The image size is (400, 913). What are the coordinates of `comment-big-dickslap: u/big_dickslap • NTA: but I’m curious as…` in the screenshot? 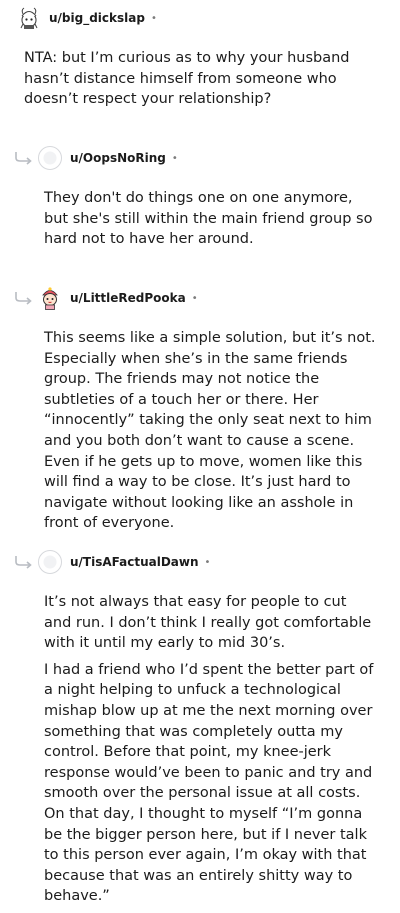 It's located at (200, 60).